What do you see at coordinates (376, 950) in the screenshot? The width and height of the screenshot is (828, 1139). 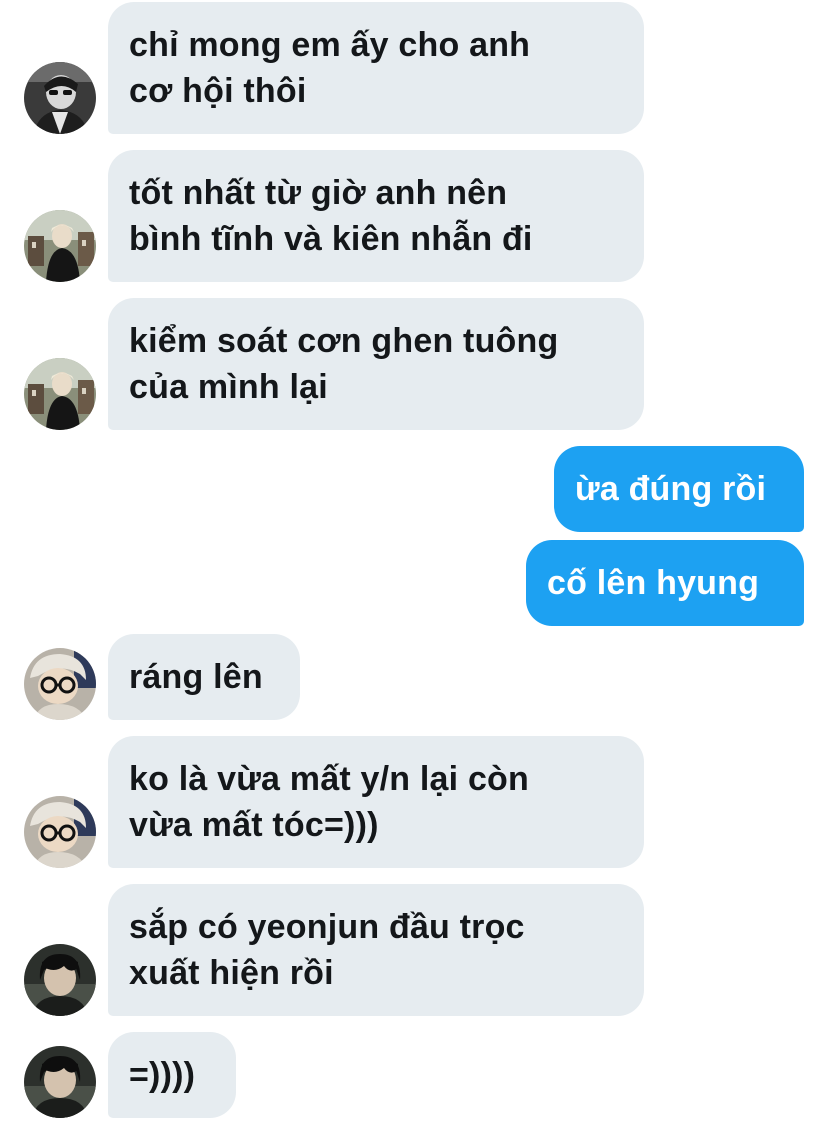 I see `message-bubble: sắp có yeonjun đầu trọc xuất hiện rồi` at bounding box center [376, 950].